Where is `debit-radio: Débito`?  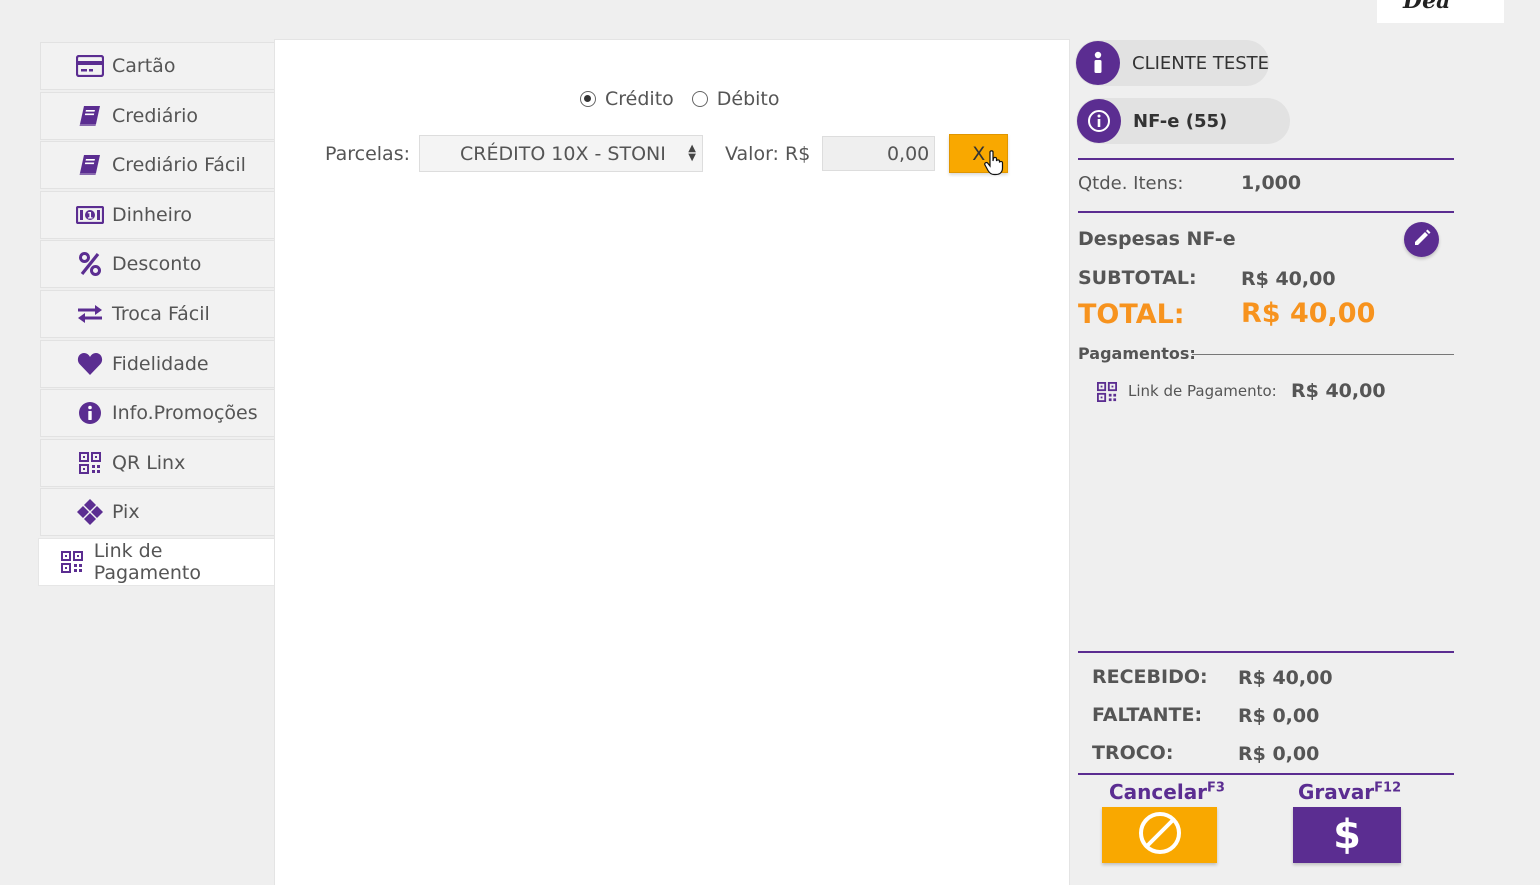 debit-radio: Débito is located at coordinates (735, 99).